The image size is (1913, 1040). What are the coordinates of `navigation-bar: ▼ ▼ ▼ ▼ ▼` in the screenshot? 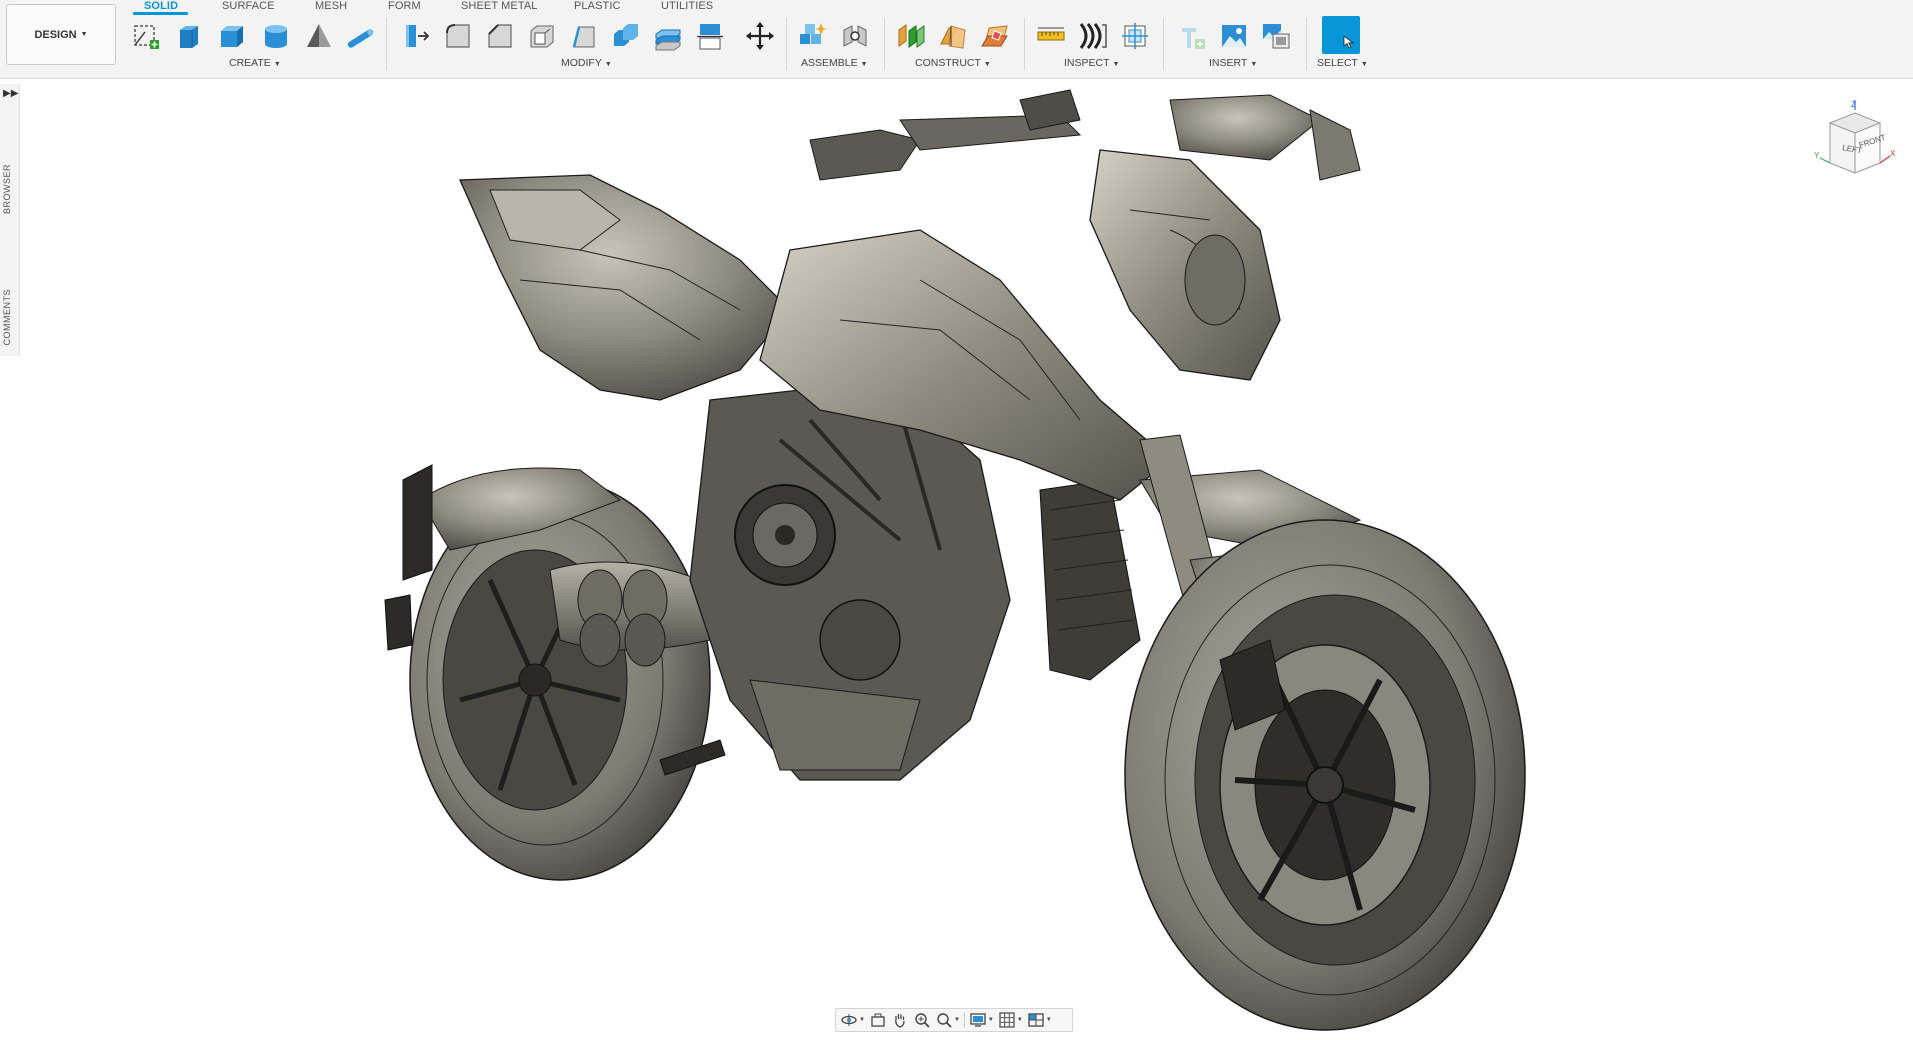 It's located at (954, 1020).